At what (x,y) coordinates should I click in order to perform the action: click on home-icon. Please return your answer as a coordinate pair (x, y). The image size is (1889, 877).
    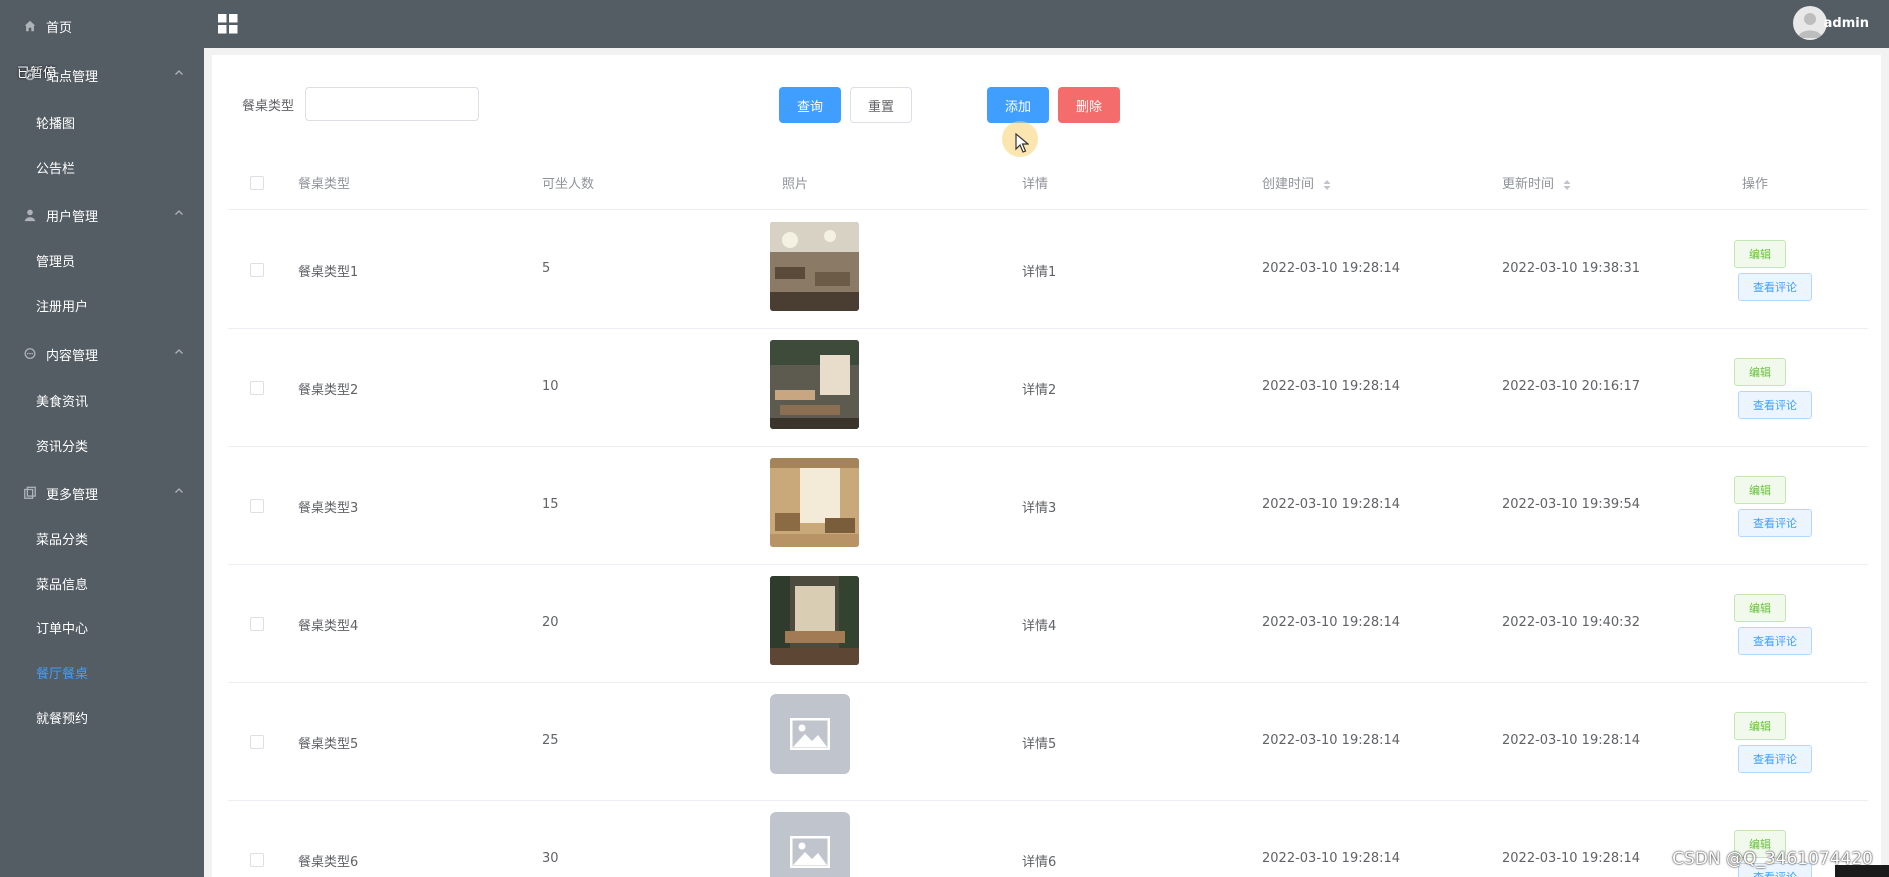
    Looking at the image, I should click on (30, 26).